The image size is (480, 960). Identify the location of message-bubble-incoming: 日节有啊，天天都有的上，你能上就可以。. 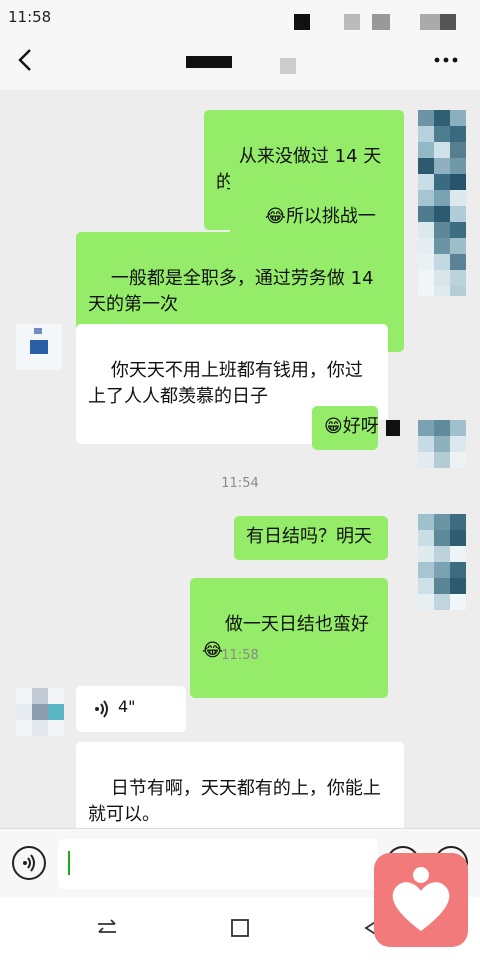
(240, 785).